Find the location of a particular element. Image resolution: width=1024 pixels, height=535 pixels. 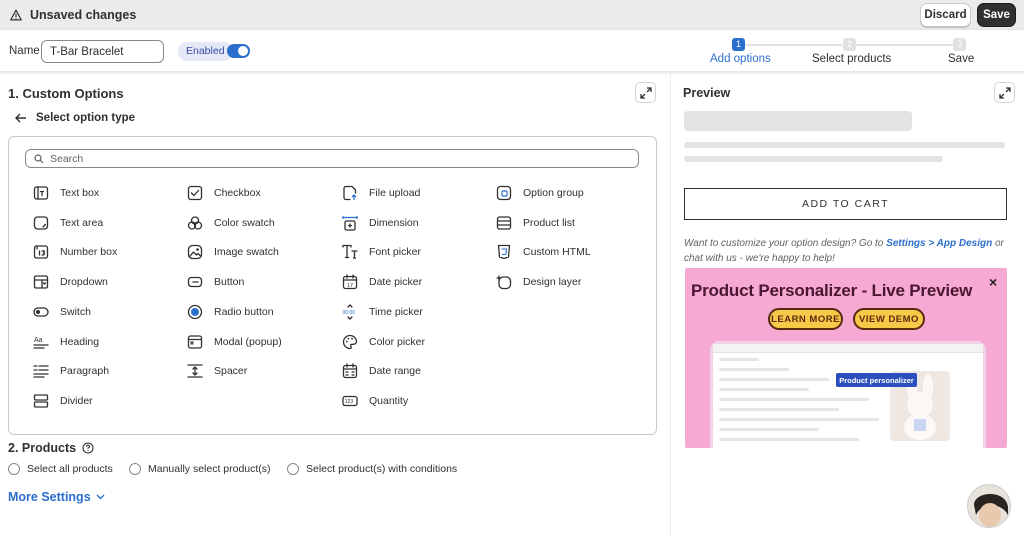

option-type-dimension: Dimension is located at coordinates (380, 223).